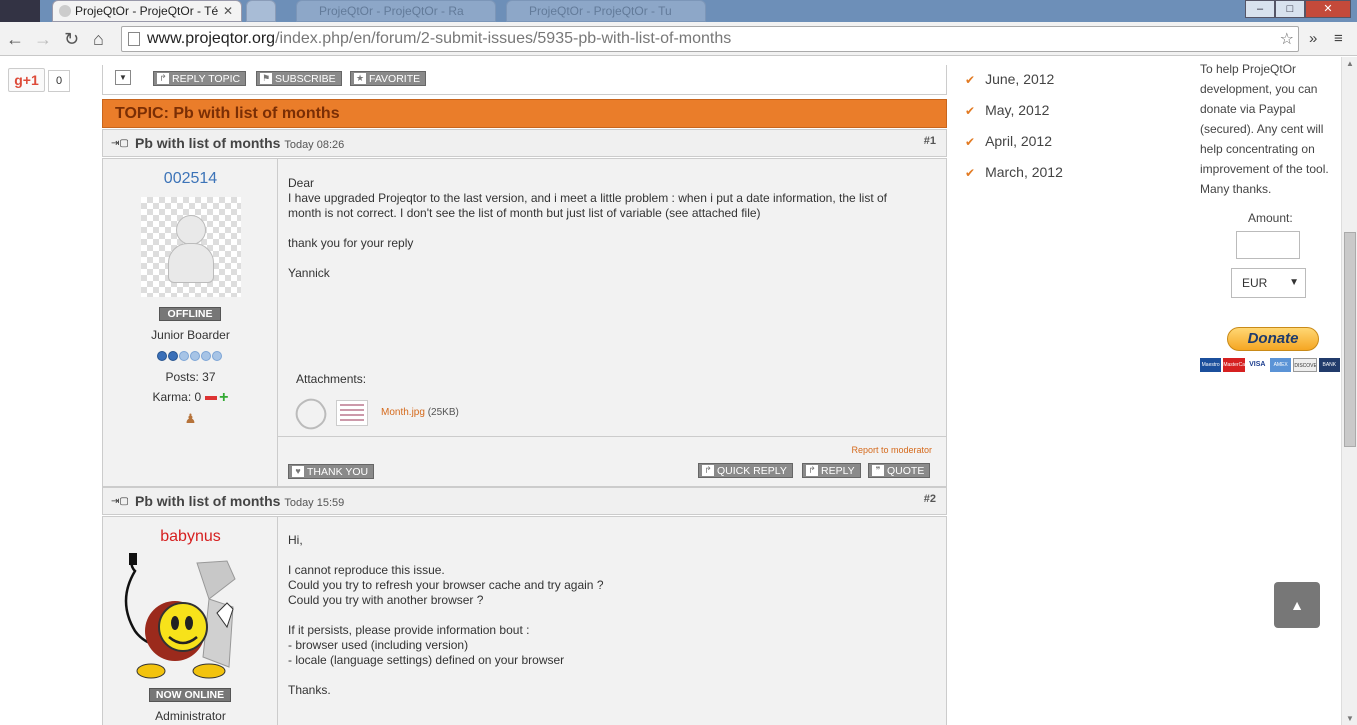 This screenshot has width=1357, height=725. Describe the element at coordinates (190, 537) in the screenshot. I see `username-link: babynus` at that location.